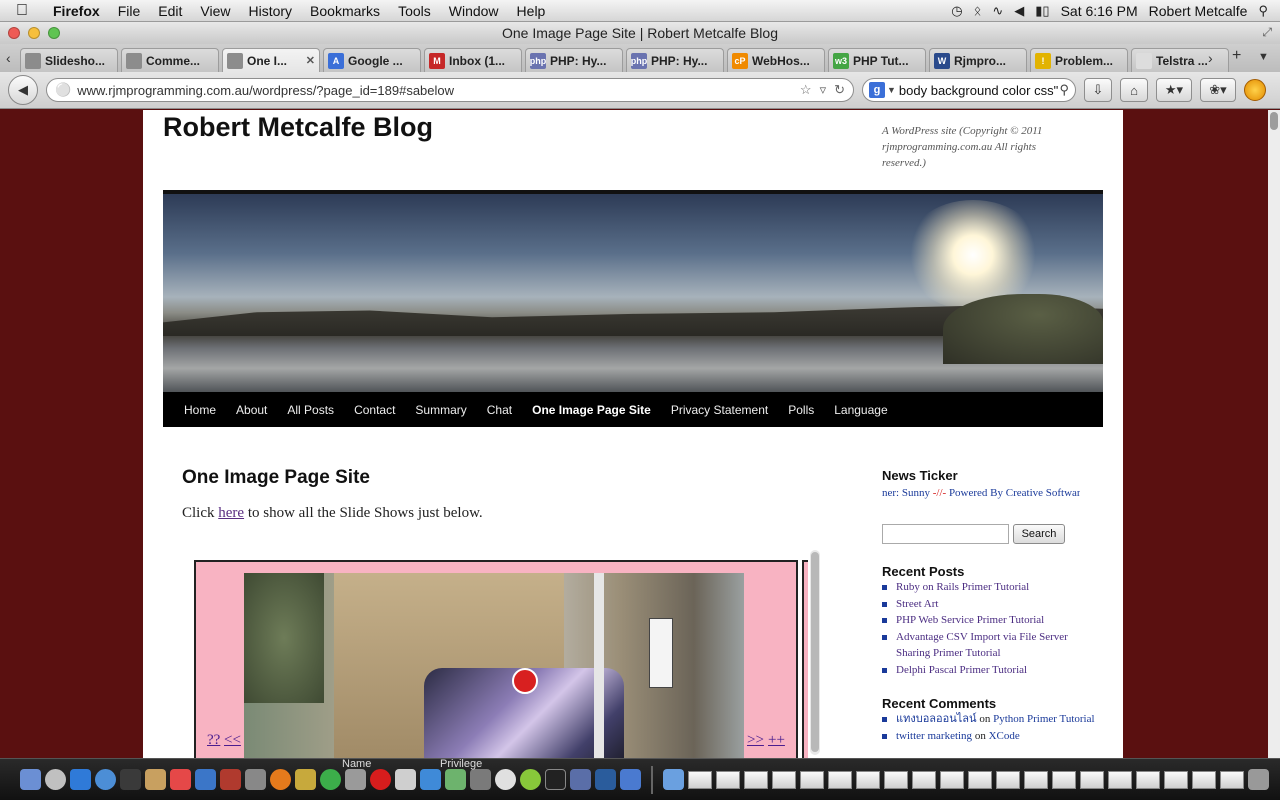  I want to click on bookmark-star-icon: ☆, so click(806, 90).